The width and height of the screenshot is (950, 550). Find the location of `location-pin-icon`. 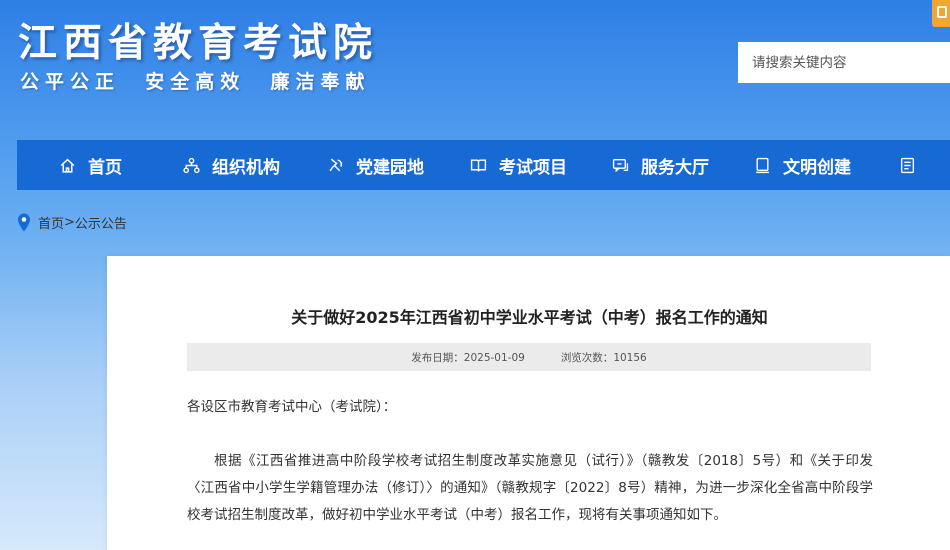

location-pin-icon is located at coordinates (27, 222).